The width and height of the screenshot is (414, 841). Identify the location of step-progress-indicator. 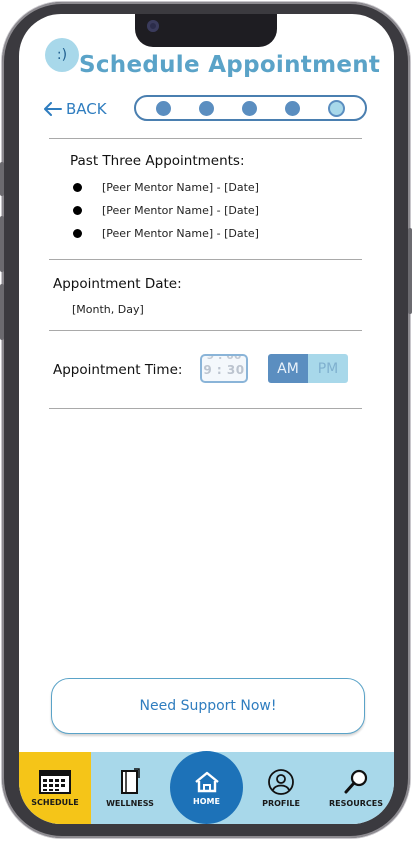
(250, 108).